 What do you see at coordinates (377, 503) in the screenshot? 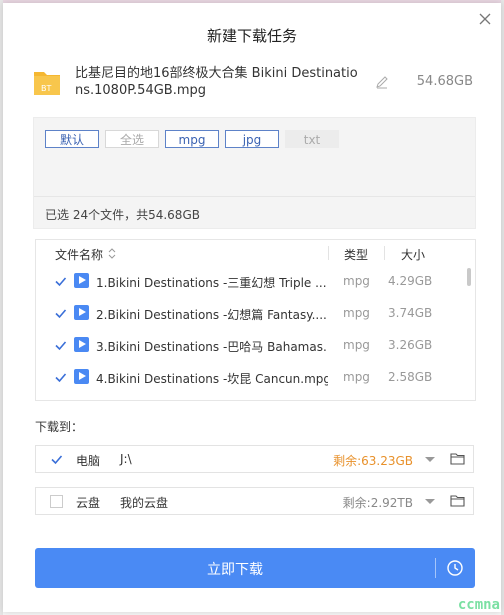
I see `free-space: 剩余:2.92TB` at bounding box center [377, 503].